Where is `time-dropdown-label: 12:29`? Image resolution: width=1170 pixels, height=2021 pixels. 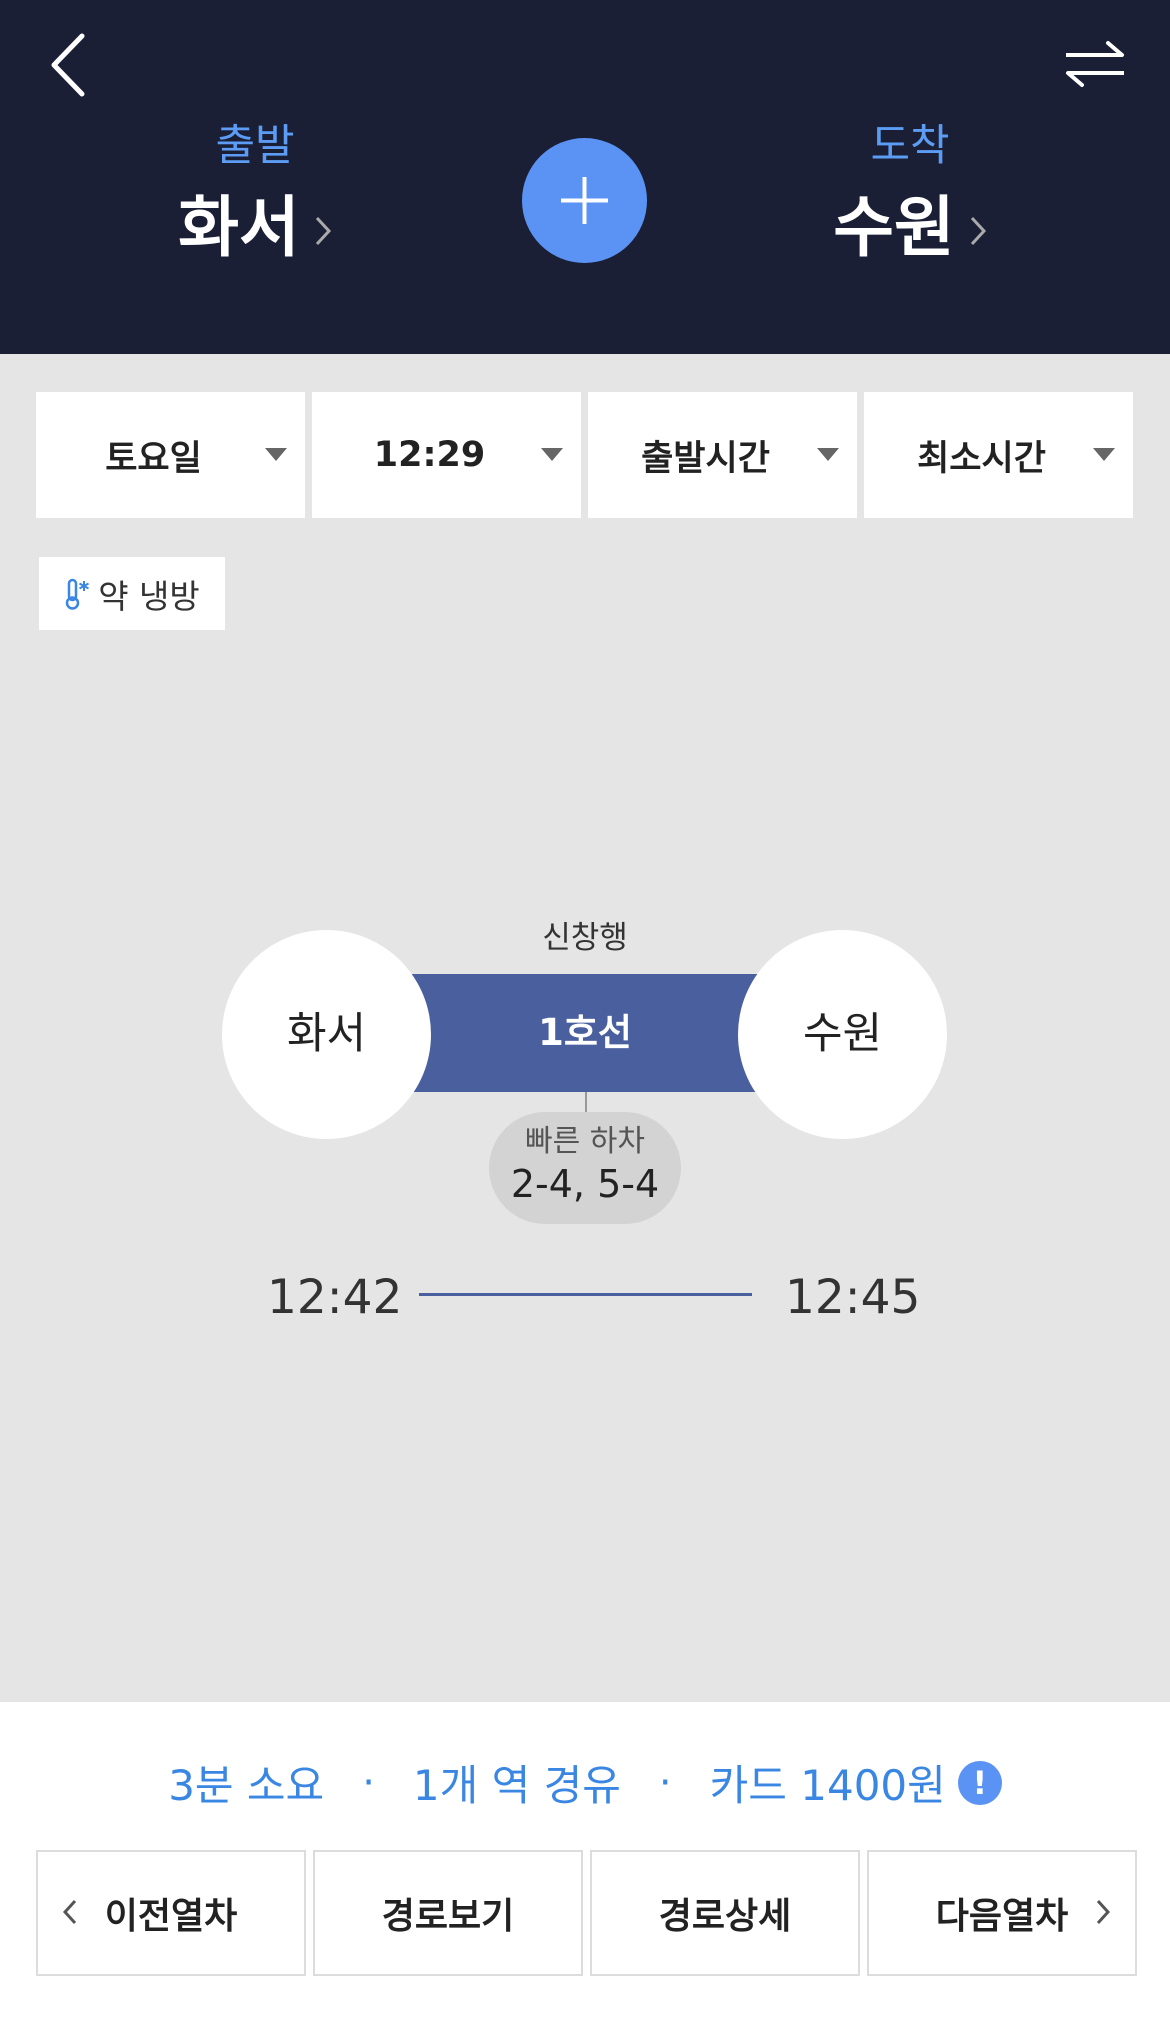 time-dropdown-label: 12:29 is located at coordinates (429, 455).